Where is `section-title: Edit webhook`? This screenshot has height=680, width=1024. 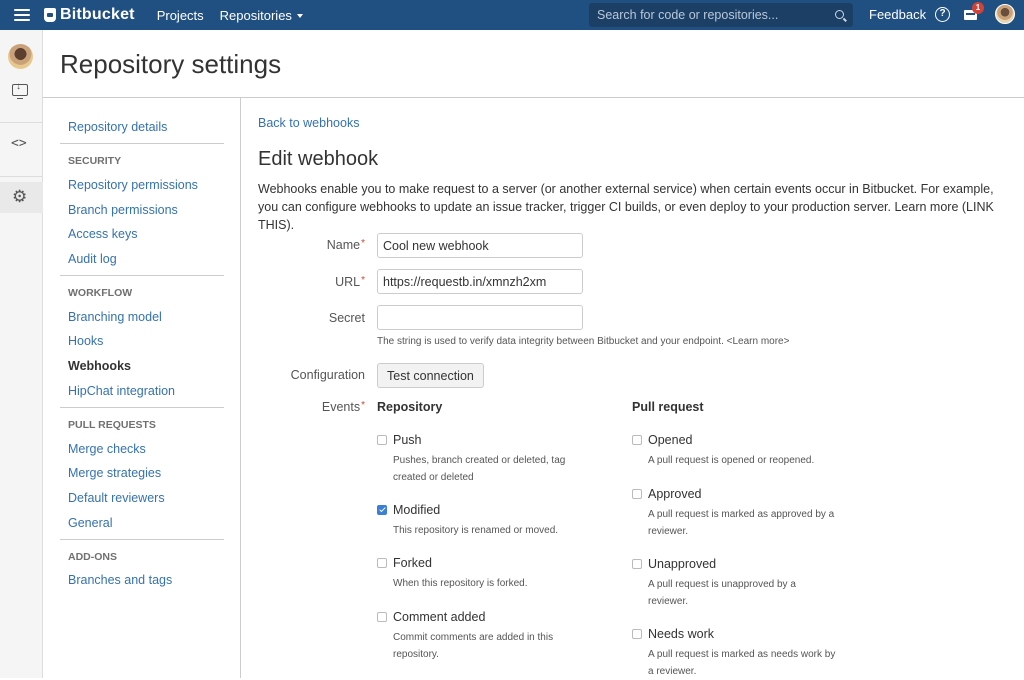
section-title: Edit webhook is located at coordinates (318, 159).